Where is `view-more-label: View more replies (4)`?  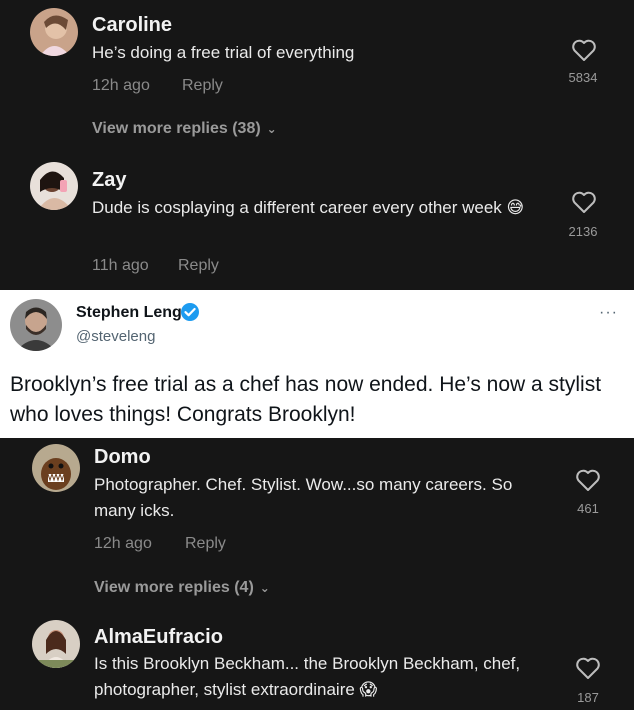 view-more-label: View more replies (4) is located at coordinates (174, 587).